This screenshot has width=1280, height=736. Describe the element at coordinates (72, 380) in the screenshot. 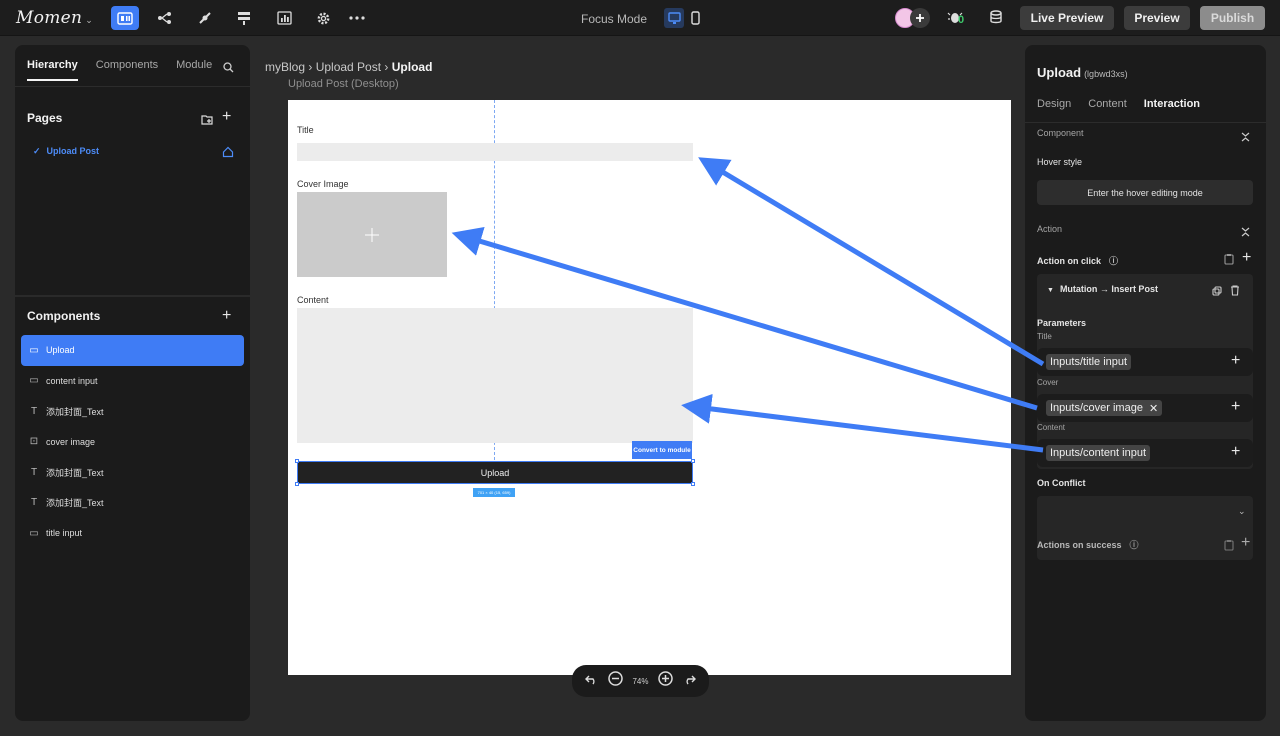

I see `component-label: content input` at that location.